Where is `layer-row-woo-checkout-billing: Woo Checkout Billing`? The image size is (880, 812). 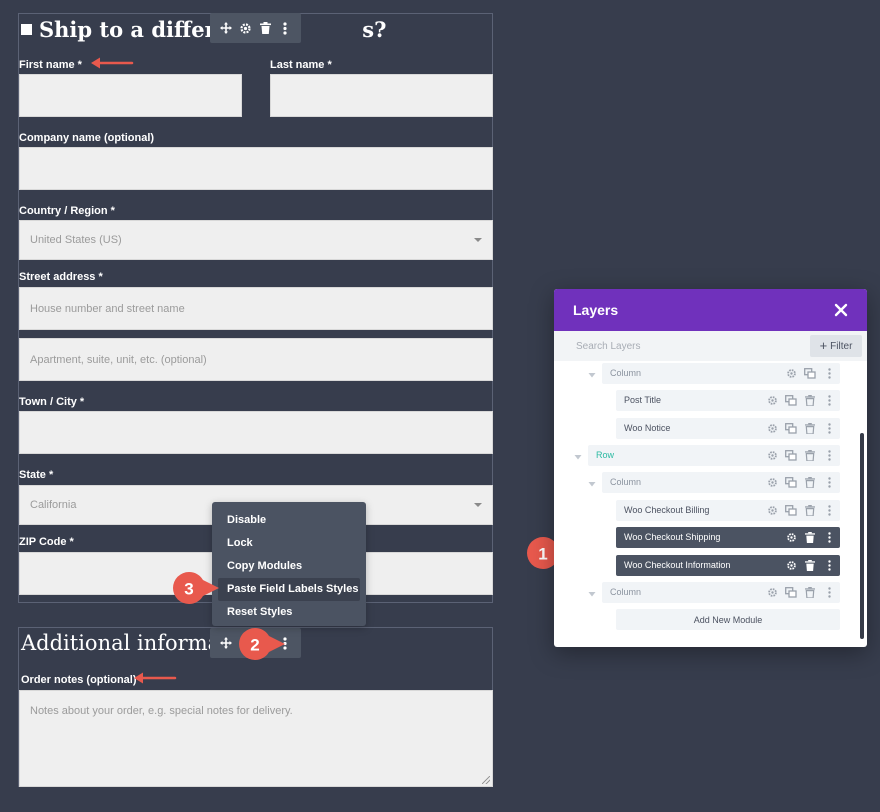 layer-row-woo-checkout-billing: Woo Checkout Billing is located at coordinates (728, 510).